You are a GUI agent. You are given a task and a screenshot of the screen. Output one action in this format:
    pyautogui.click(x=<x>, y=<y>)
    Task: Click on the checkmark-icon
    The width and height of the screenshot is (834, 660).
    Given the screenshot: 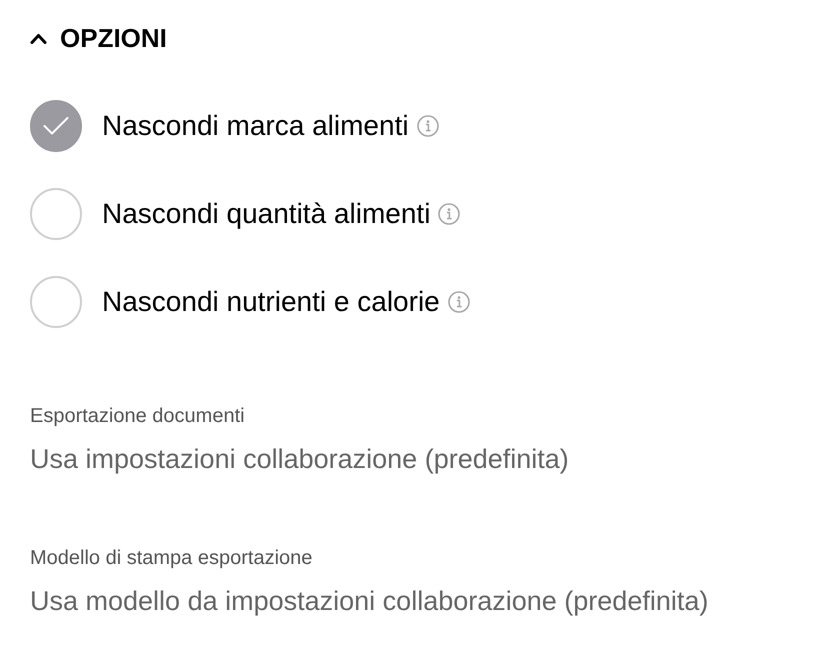 What is the action you would take?
    pyautogui.click(x=56, y=126)
    